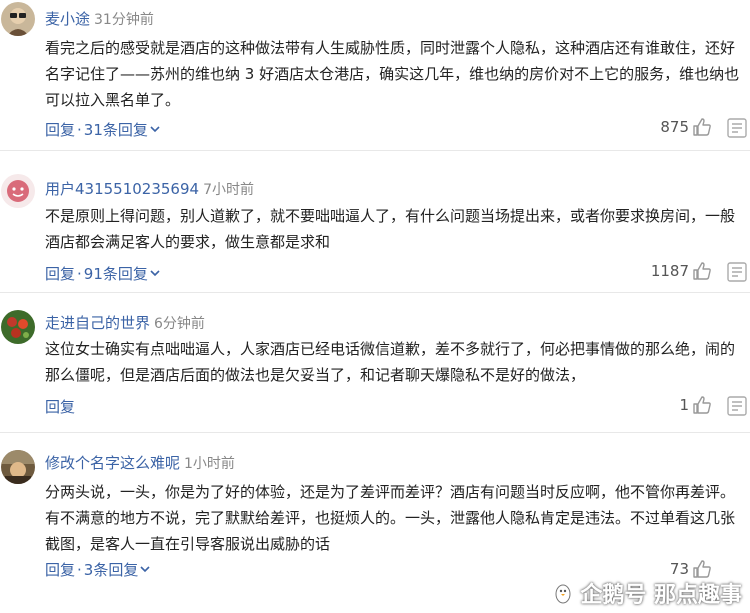 The height and width of the screenshot is (613, 750). I want to click on timestamp: 1小时前, so click(209, 464).